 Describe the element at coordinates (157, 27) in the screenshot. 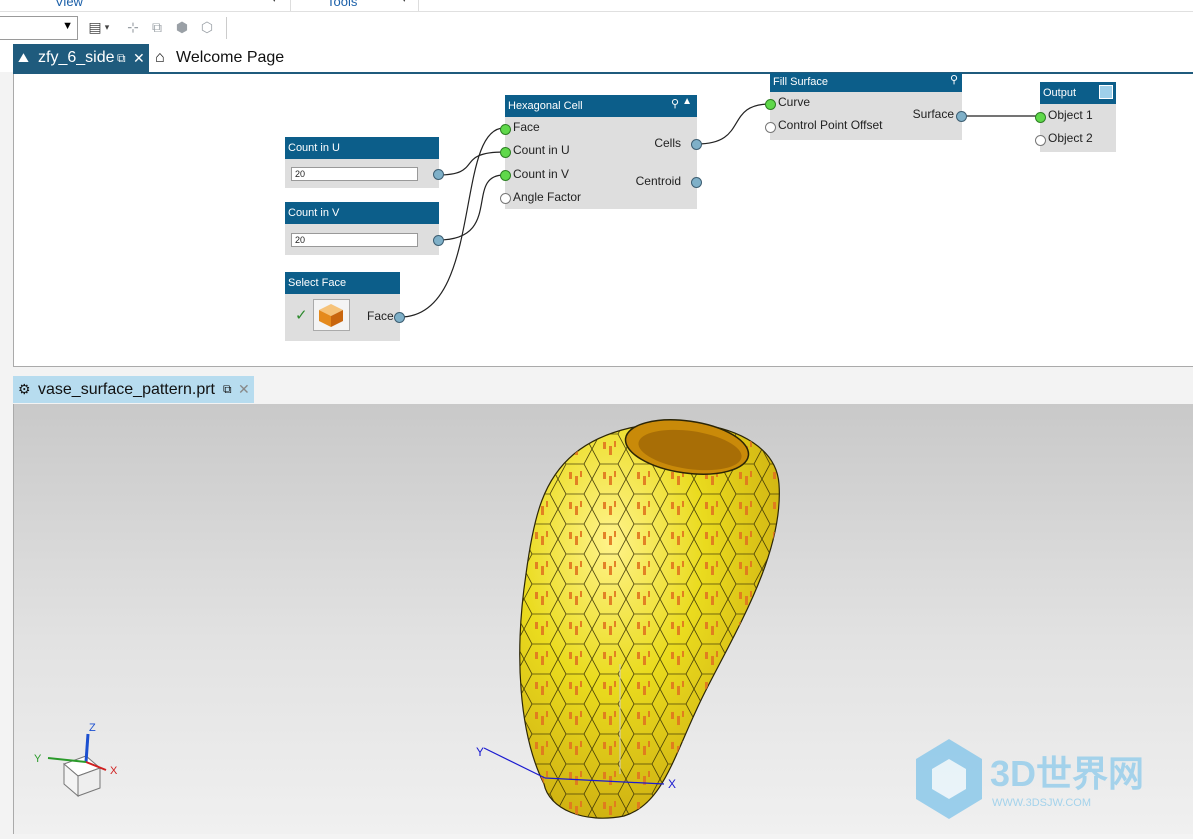

I see `node-icon: ⧉` at that location.